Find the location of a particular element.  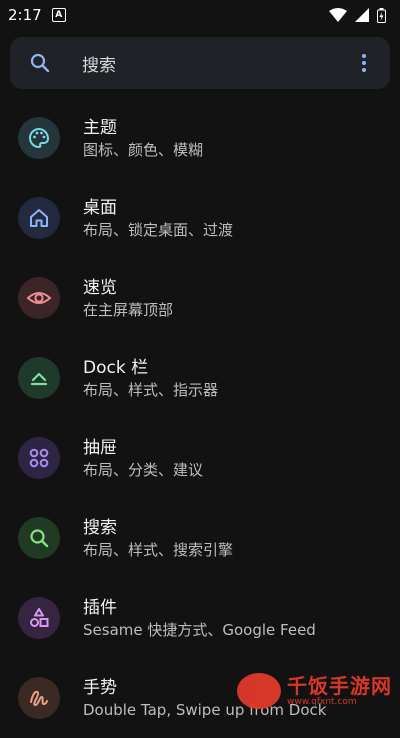

list-item-subtitle: 图标、颜色、模糊 is located at coordinates (143, 149).